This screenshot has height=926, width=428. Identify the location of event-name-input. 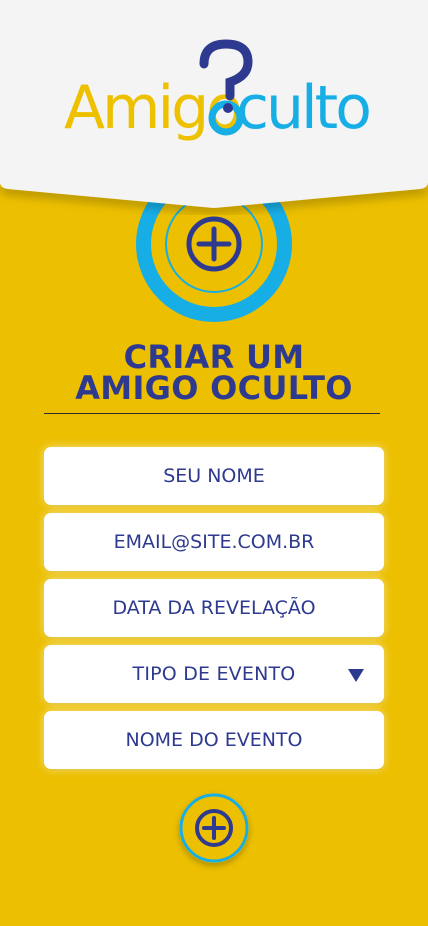
(214, 740).